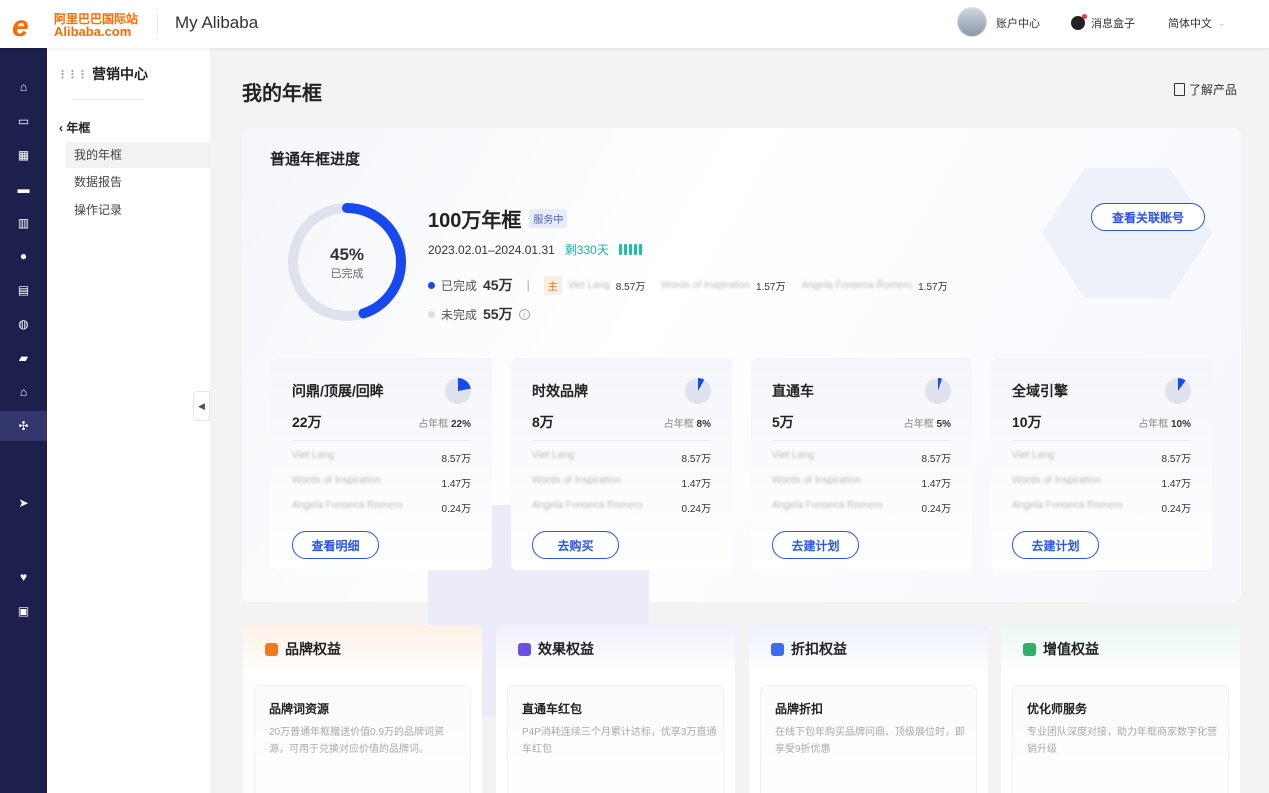 This screenshot has width=1269, height=793. I want to click on undone-amount: 55万, so click(498, 314).